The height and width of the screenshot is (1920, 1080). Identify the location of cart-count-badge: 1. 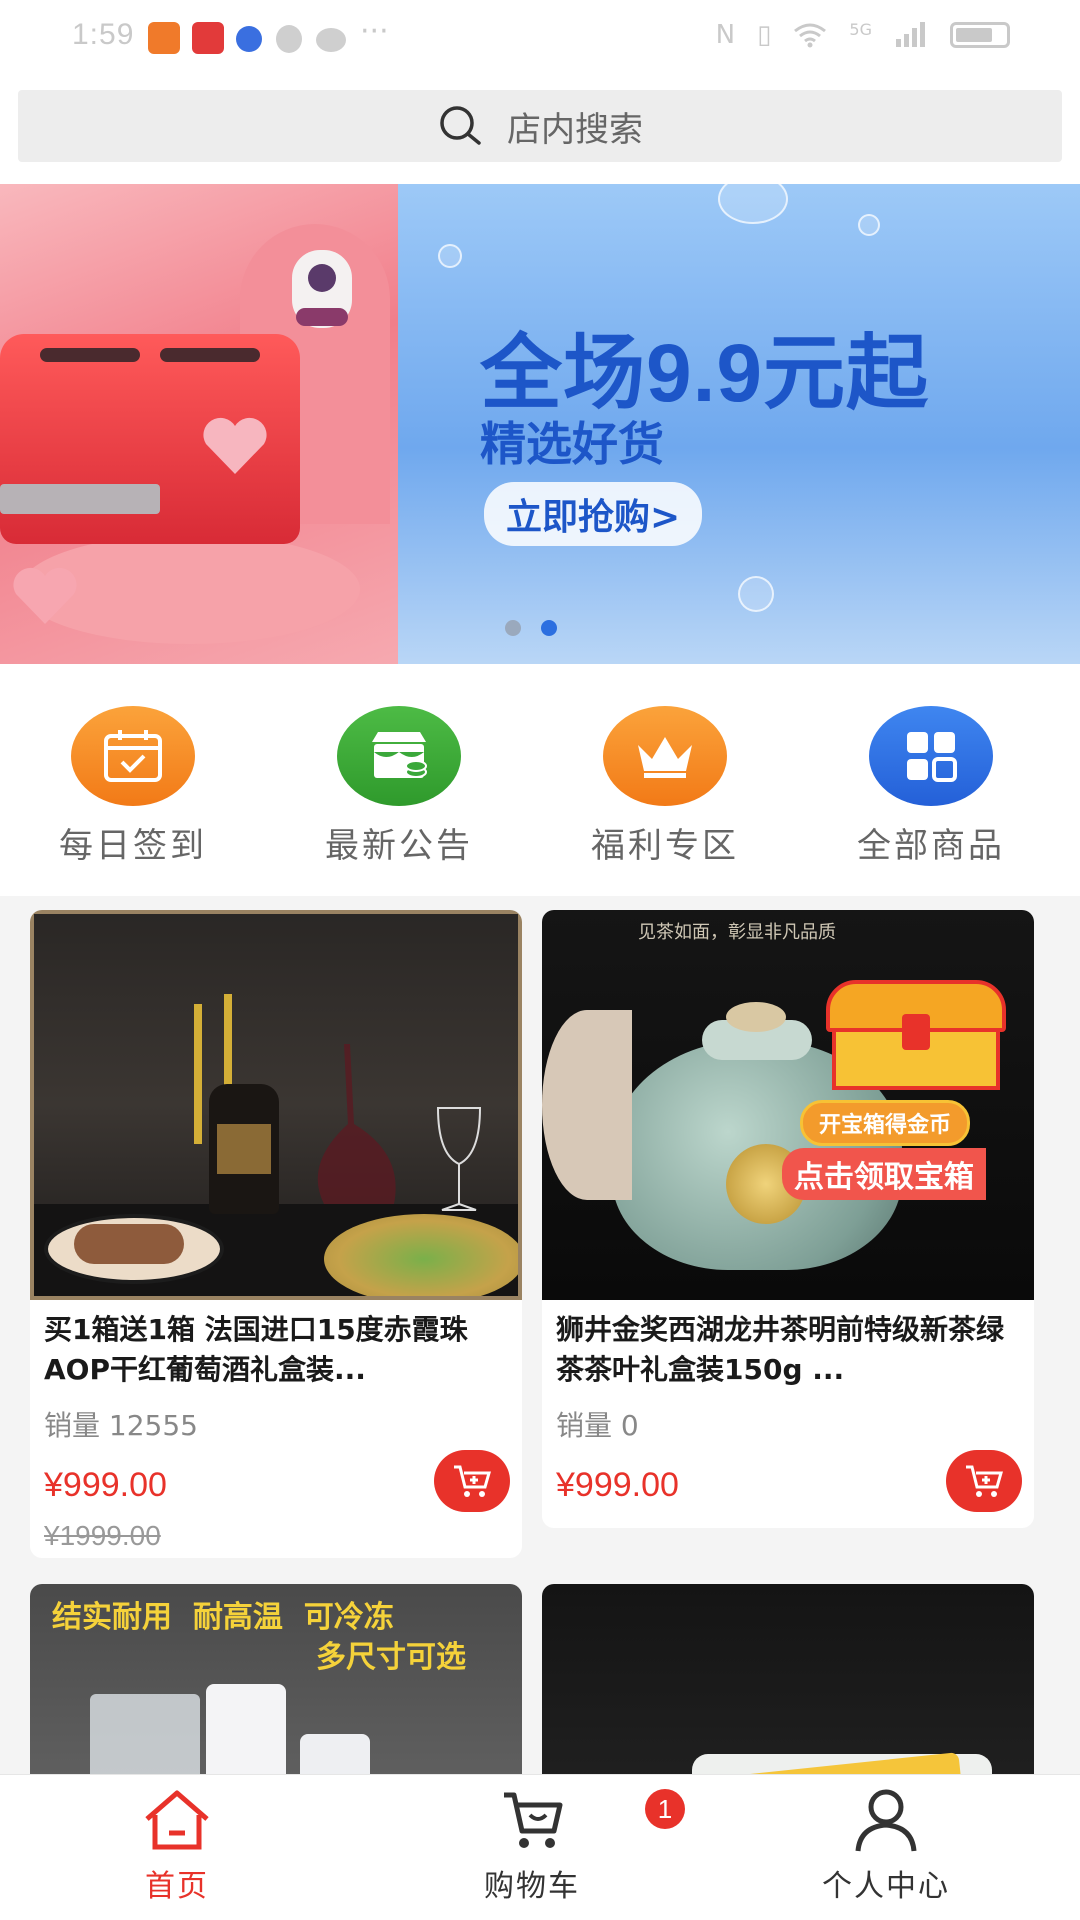
(665, 1809).